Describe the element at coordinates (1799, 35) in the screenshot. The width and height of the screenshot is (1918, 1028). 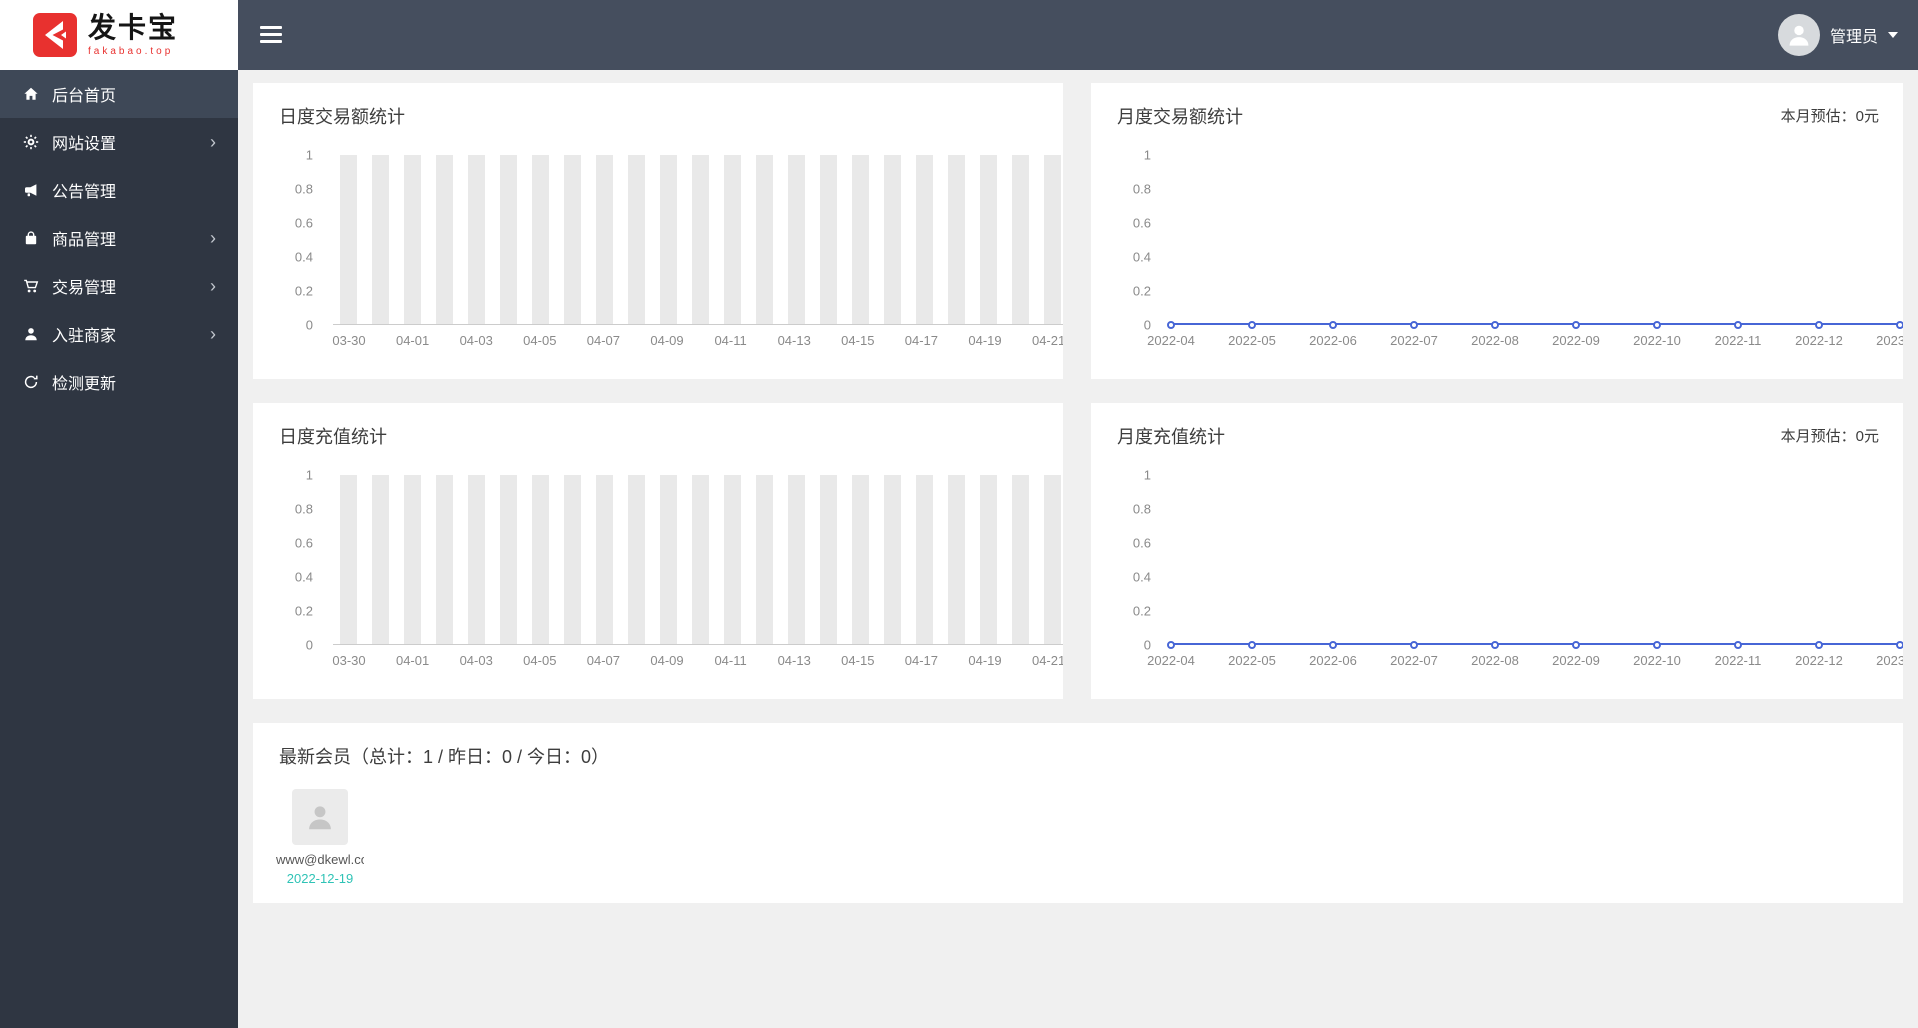
I see `user-avatar-icon` at that location.